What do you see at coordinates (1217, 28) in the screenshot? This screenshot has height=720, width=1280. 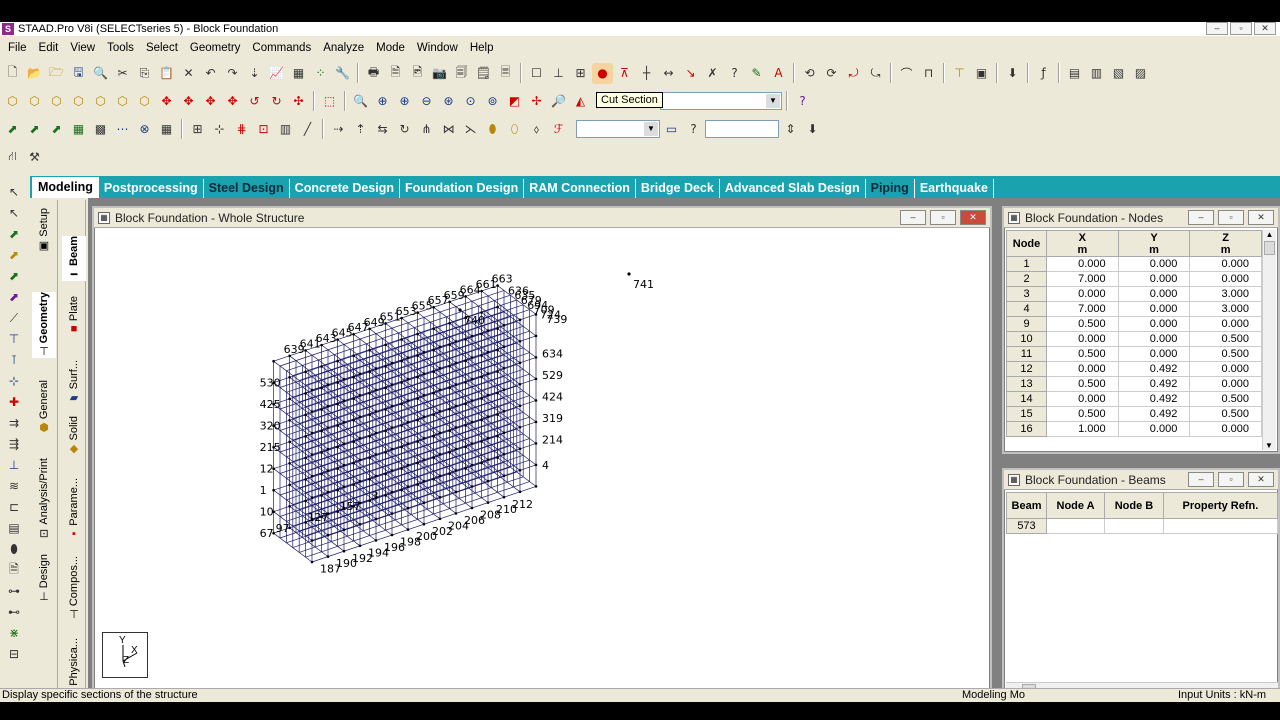 I see `minimize-button: –` at bounding box center [1217, 28].